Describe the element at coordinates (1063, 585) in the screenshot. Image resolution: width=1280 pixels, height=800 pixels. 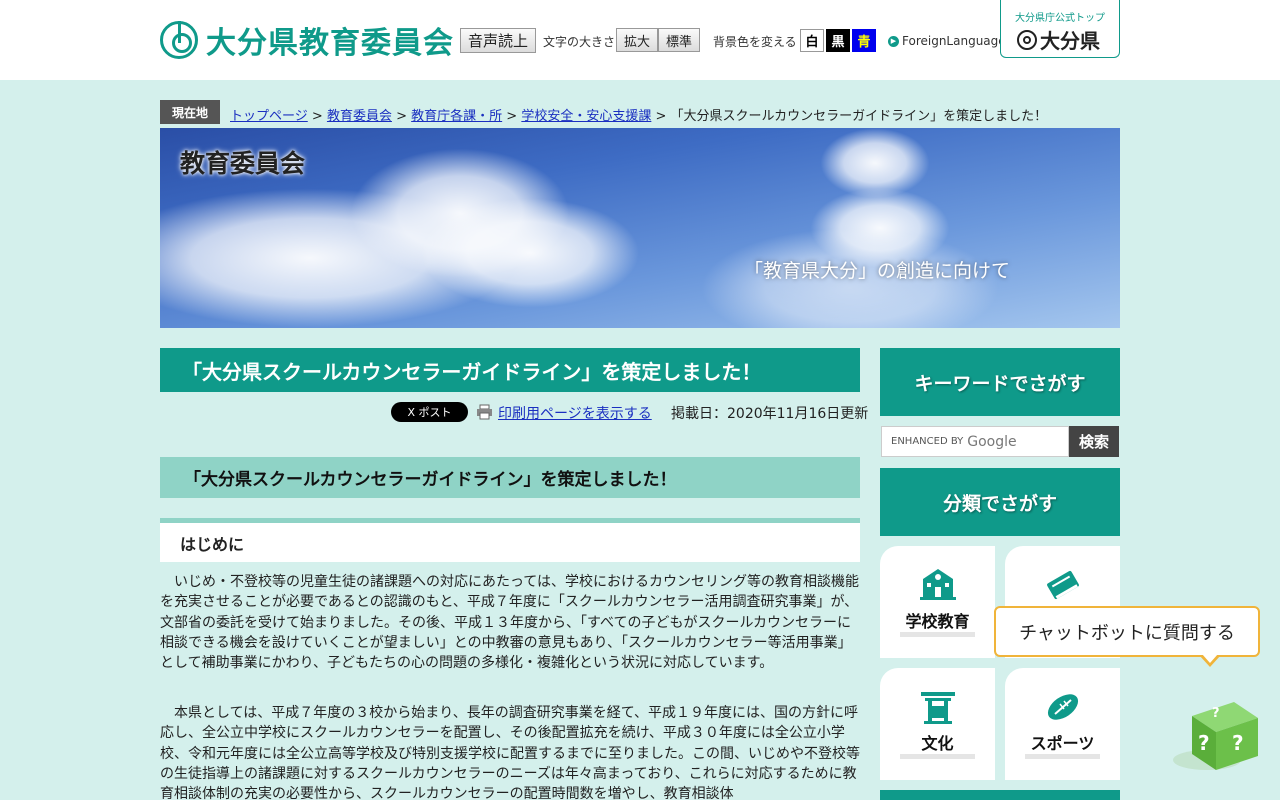
I see `book-icon` at that location.